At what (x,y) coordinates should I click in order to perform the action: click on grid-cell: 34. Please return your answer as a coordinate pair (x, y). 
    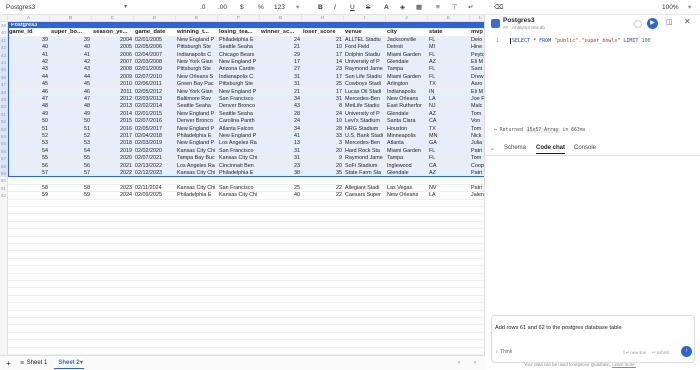
    Looking at the image, I should click on (281, 129).